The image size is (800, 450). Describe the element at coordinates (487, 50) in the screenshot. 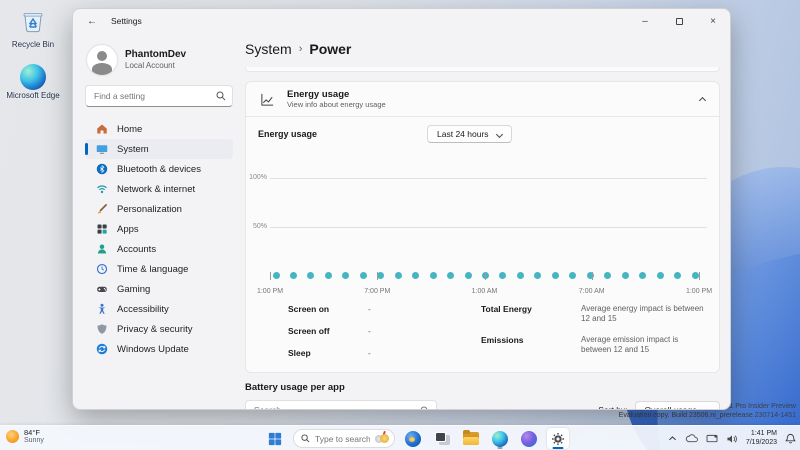

I see `breadcrumb: System › Power` at that location.